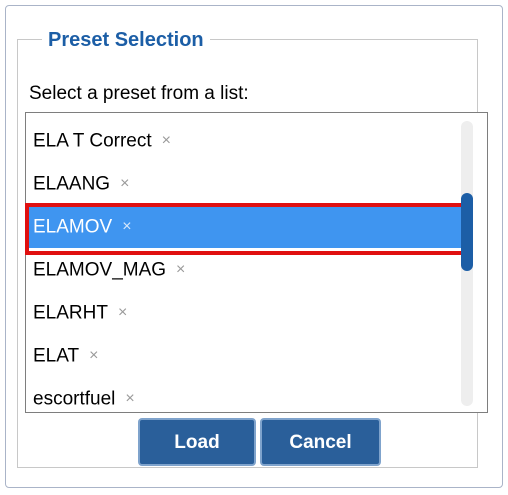 This screenshot has height=495, width=508. What do you see at coordinates (244, 355) in the screenshot?
I see `list-item: ELAT ×` at bounding box center [244, 355].